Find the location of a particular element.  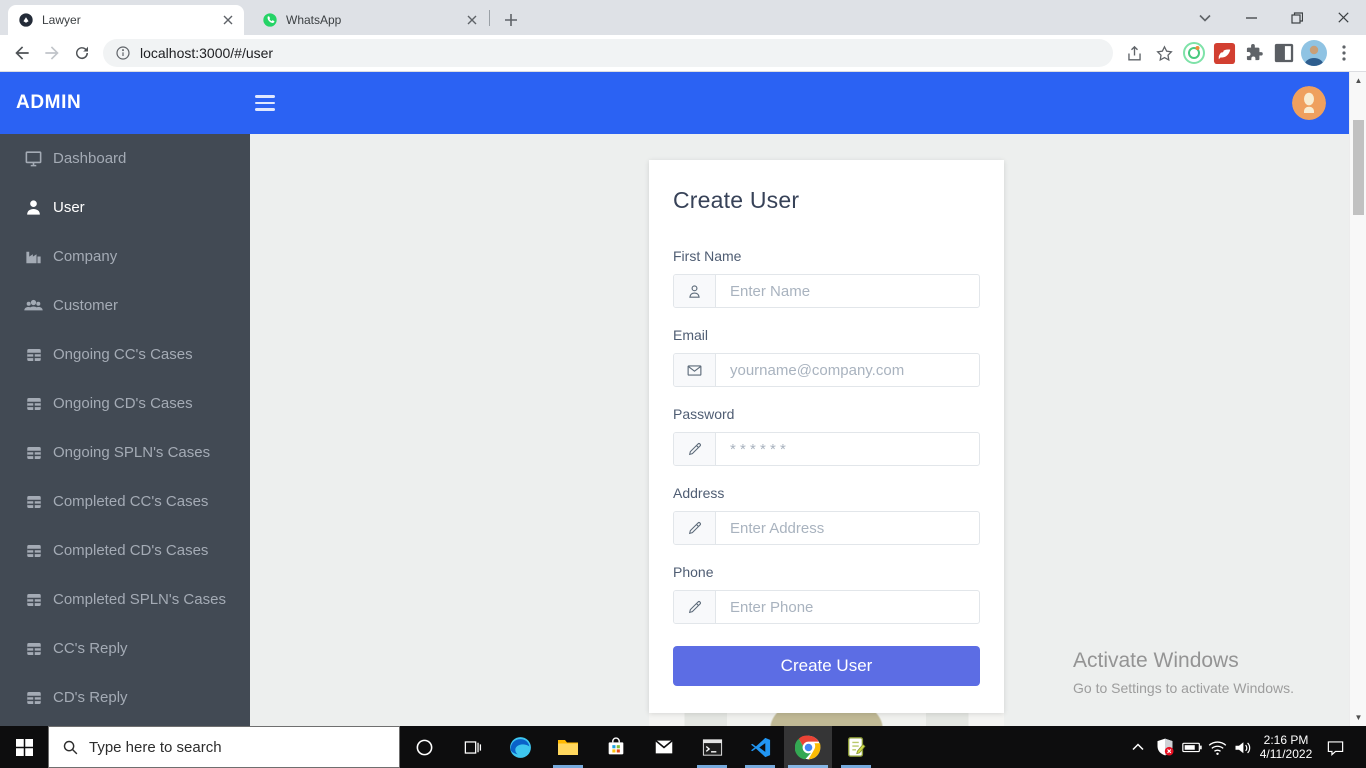

sidebar-item-ongoing-spln-s-cases: Ongoing SPLN's Cases is located at coordinates (125, 452).